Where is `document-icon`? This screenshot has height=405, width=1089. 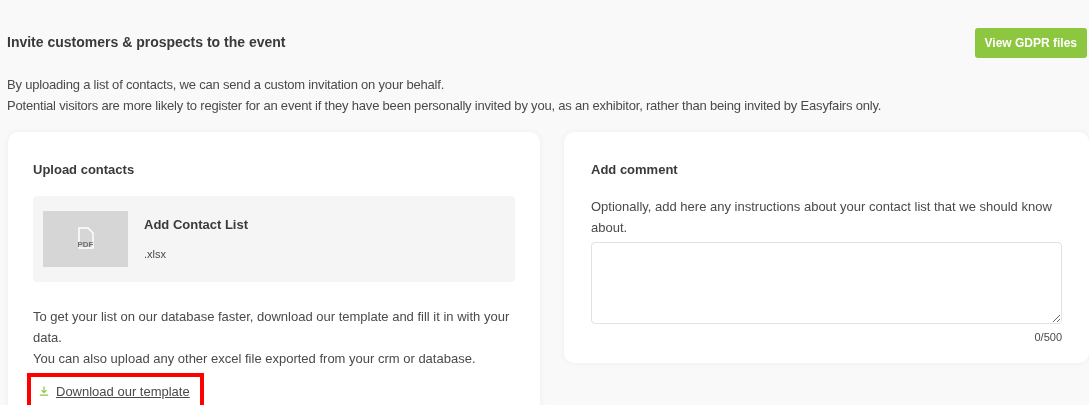 document-icon is located at coordinates (85, 237).